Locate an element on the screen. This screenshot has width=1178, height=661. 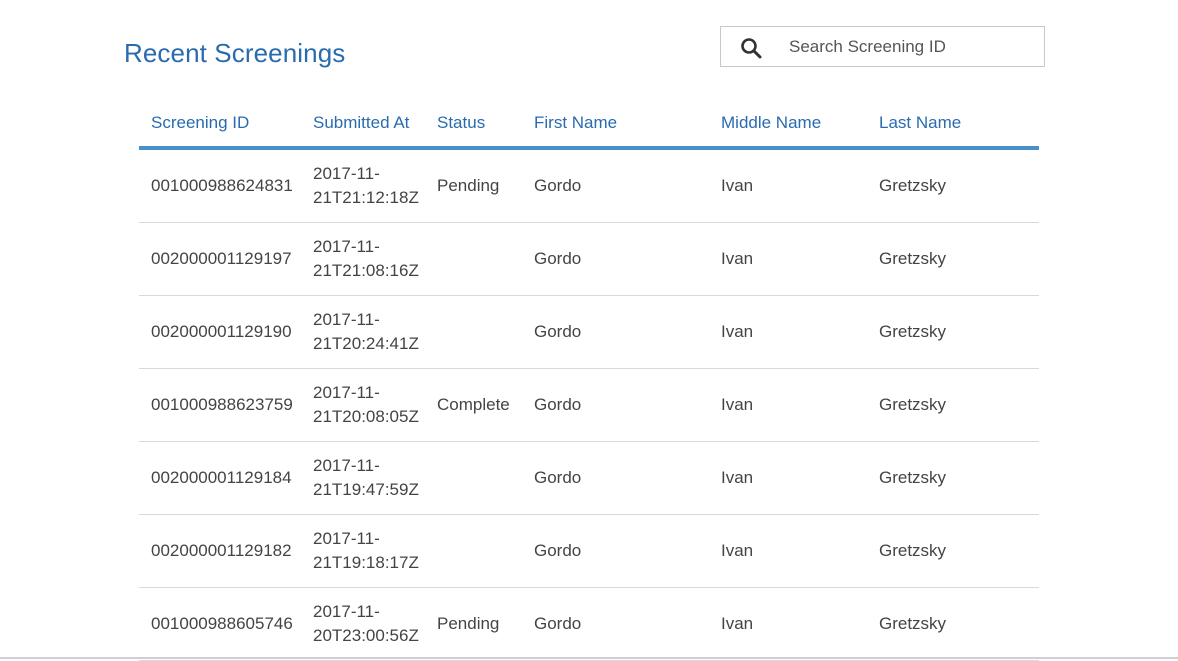
cell-submitted-at: 2017-11- 21T20:24:41Z is located at coordinates (363, 332).